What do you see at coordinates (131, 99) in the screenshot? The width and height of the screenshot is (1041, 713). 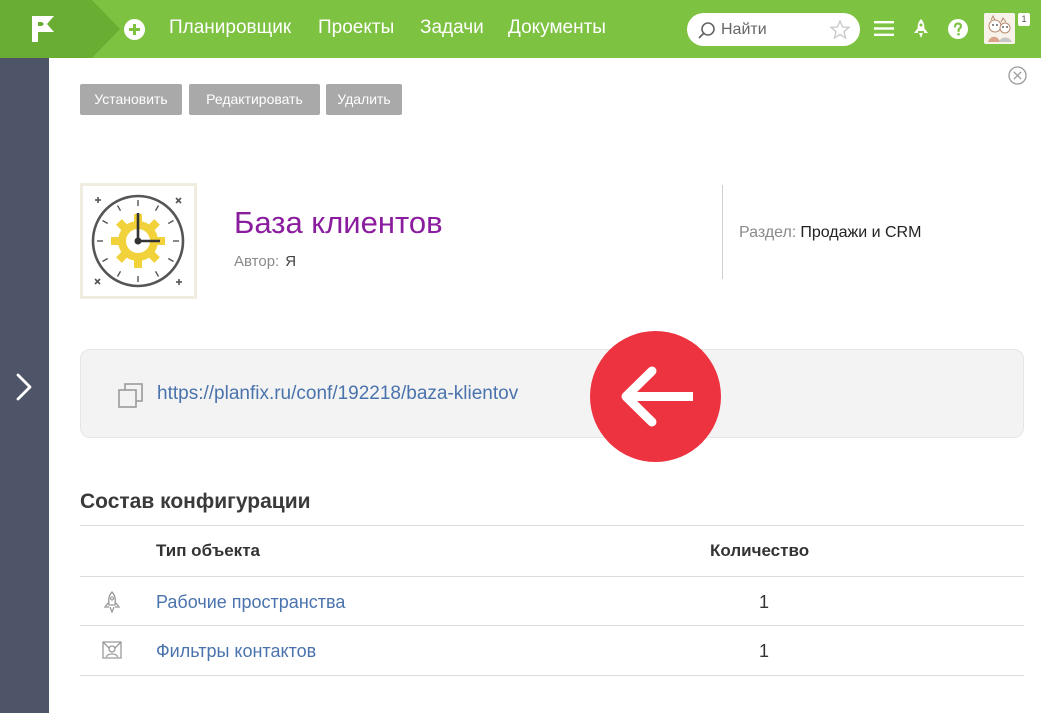 I see `install-button: Установить` at bounding box center [131, 99].